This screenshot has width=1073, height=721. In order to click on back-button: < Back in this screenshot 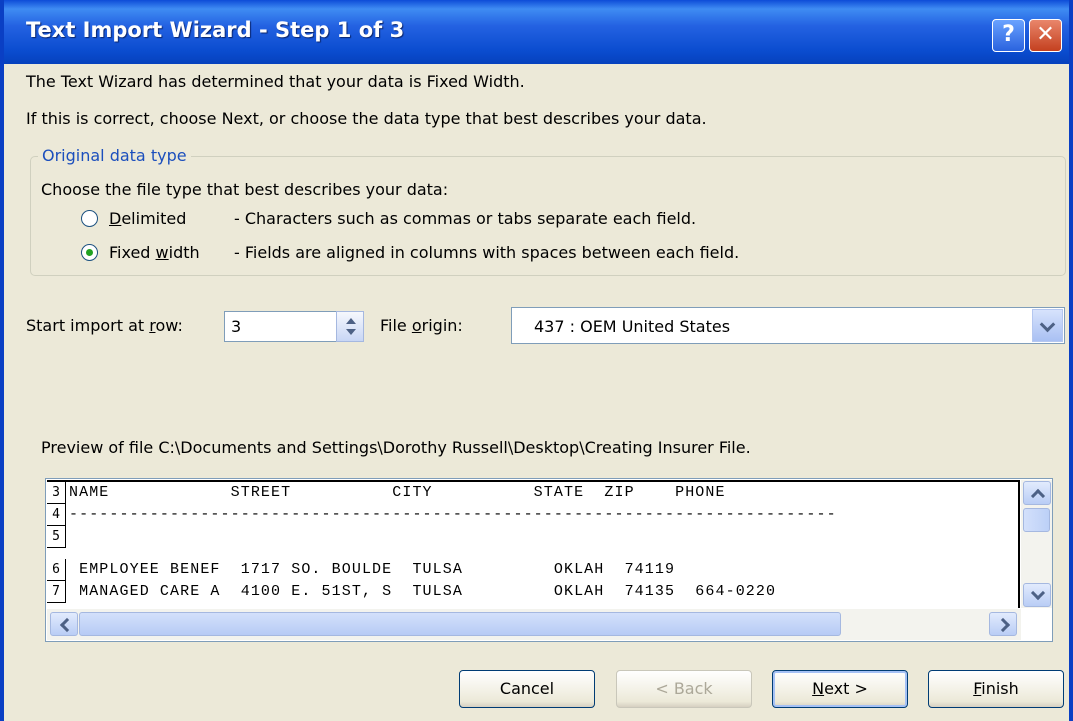, I will do `click(684, 689)`.